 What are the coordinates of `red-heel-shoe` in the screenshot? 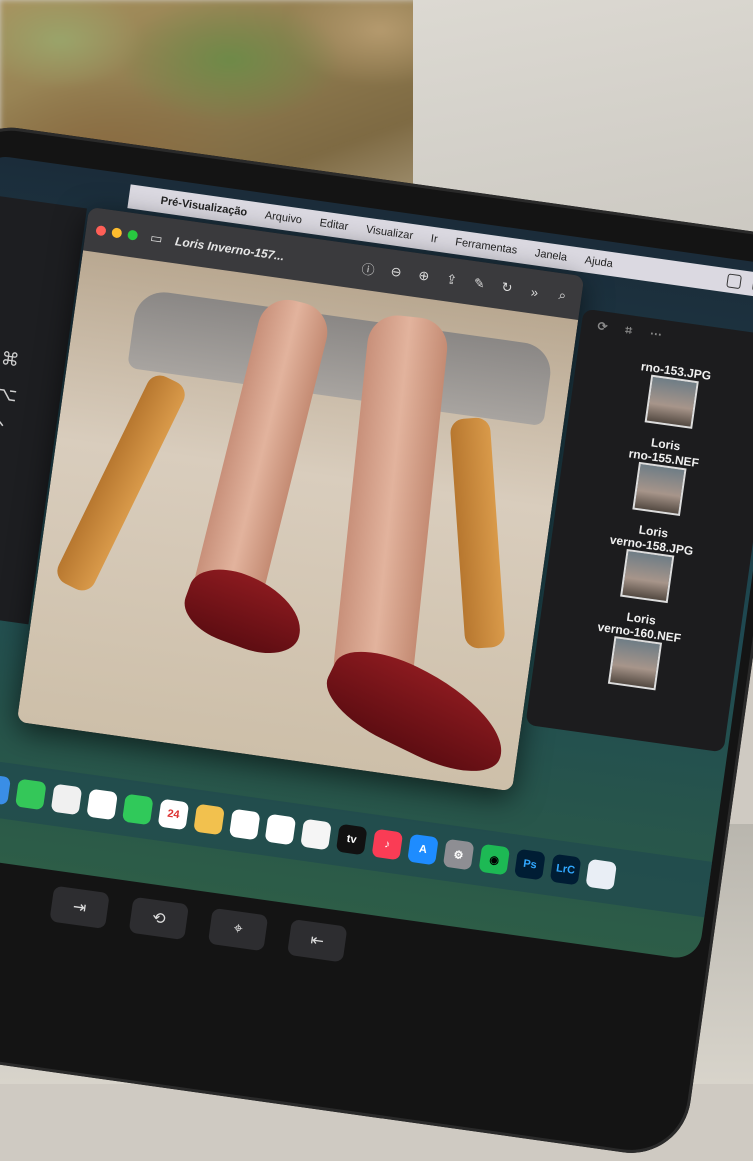 It's located at (417, 711).